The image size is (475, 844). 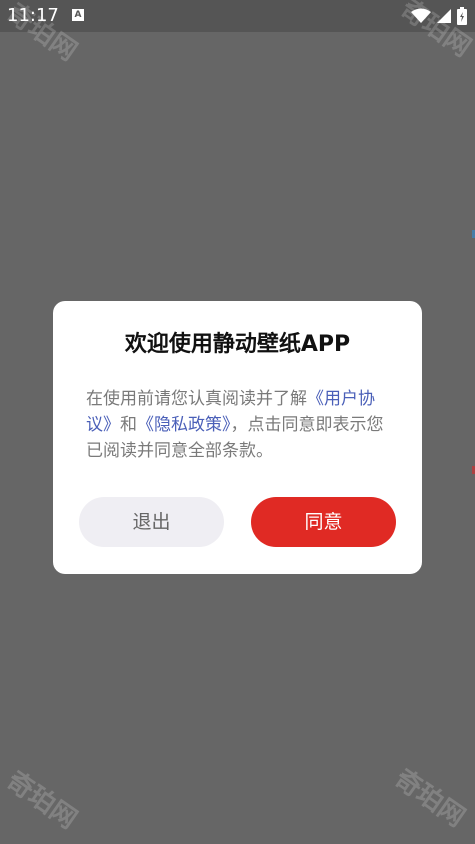 I want to click on conjunction-text: 和, so click(x=128, y=425).